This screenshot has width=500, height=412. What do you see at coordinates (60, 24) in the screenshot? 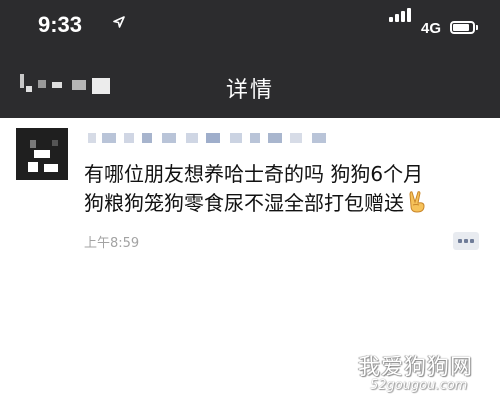
I see `status-time: 9:33` at bounding box center [60, 24].